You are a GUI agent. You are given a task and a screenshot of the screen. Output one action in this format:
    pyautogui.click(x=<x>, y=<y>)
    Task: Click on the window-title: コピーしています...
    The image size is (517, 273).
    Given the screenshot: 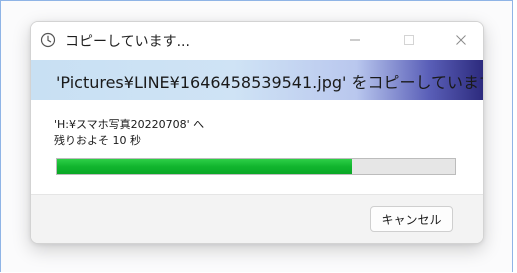 What is the action you would take?
    pyautogui.click(x=127, y=42)
    